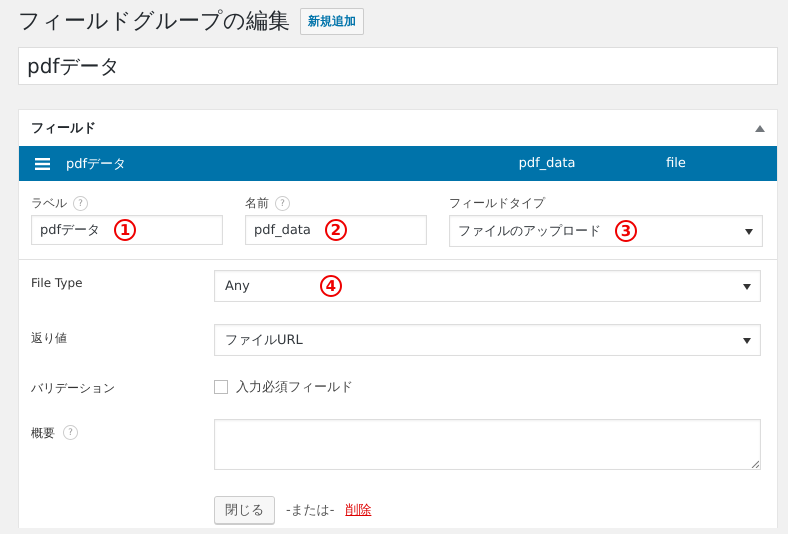  Describe the element at coordinates (547, 163) in the screenshot. I see `field-name: pdf_data` at that location.